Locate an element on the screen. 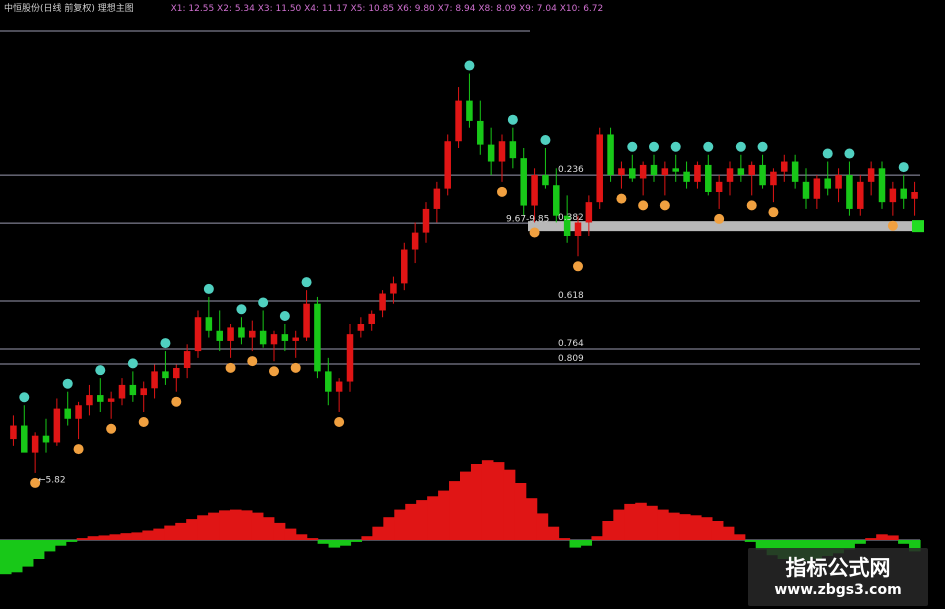  price-annotation: 9.67-9.85 is located at coordinates (527, 220).